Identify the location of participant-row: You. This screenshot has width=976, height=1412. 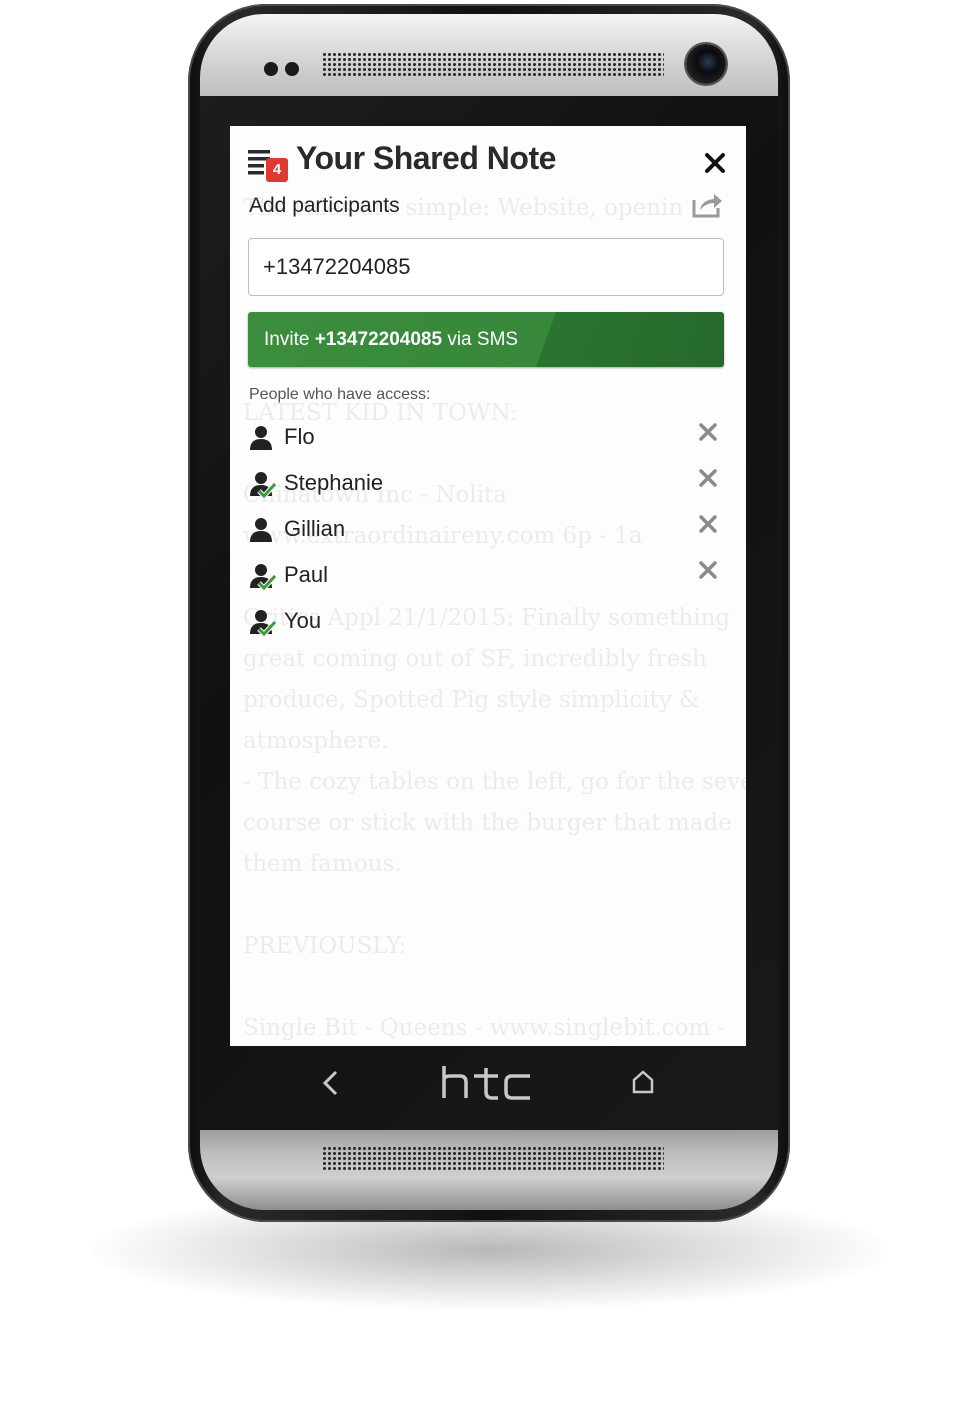
(487, 622).